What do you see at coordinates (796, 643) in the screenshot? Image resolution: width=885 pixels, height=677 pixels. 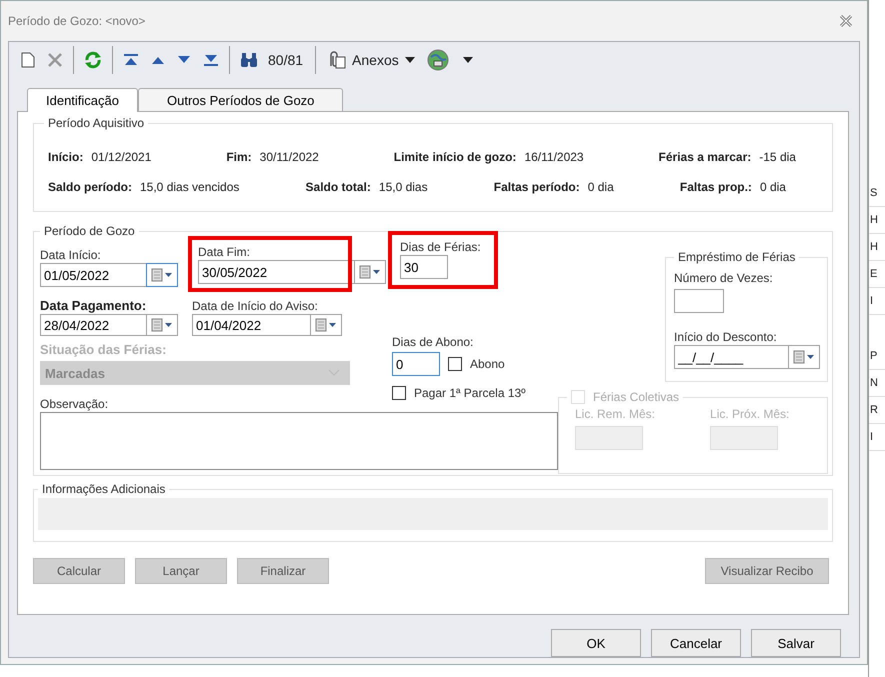 I see `dialog-button: Salvar` at bounding box center [796, 643].